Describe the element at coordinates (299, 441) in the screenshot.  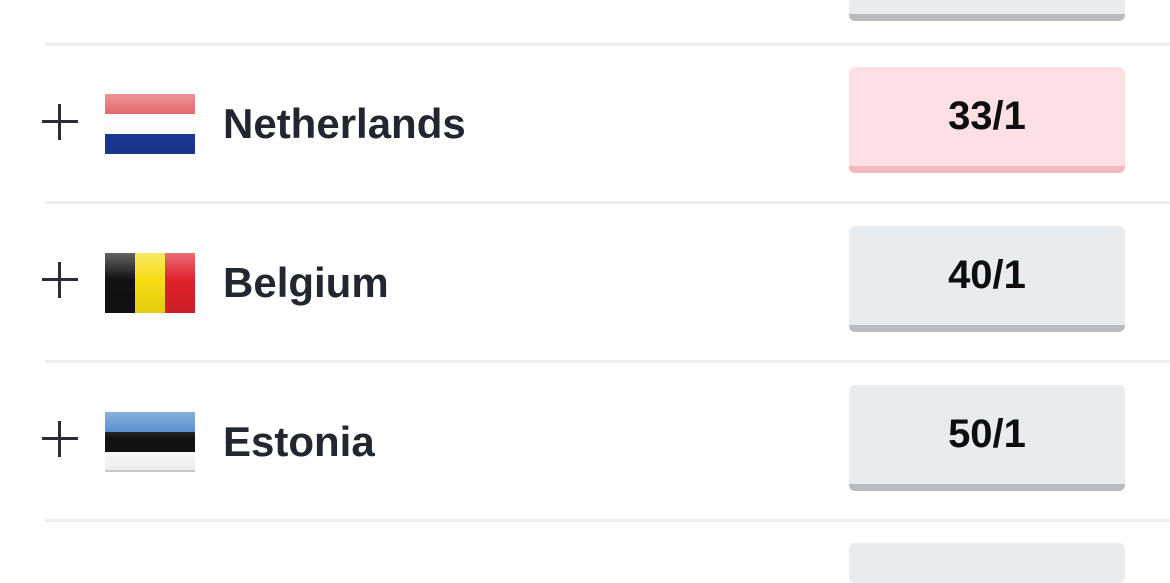
I see `country-name: Estonia` at that location.